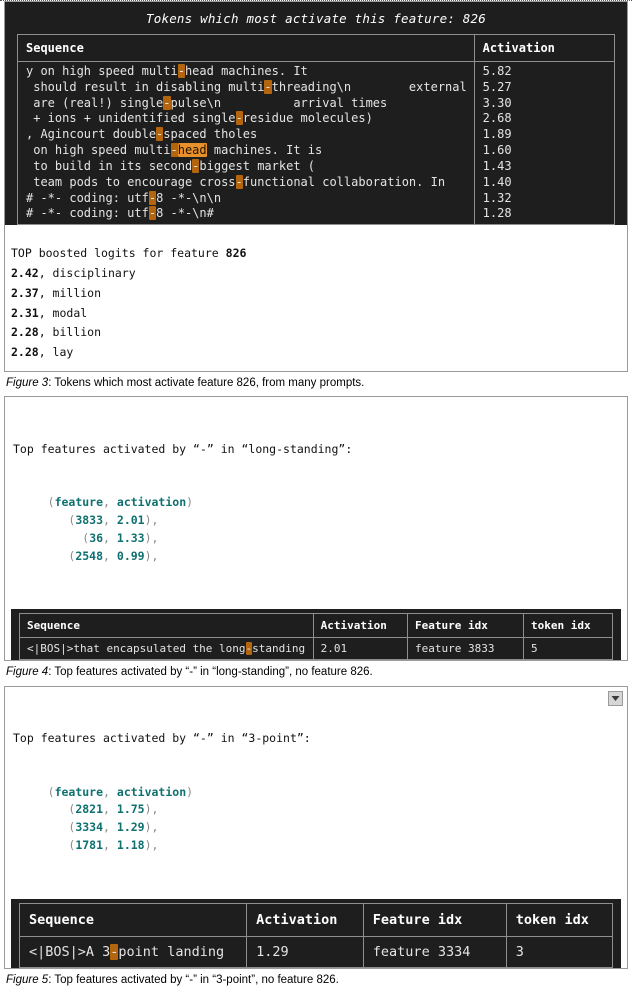  What do you see at coordinates (316, 48) in the screenshot?
I see `table-header-row: Sequence Activation` at bounding box center [316, 48].